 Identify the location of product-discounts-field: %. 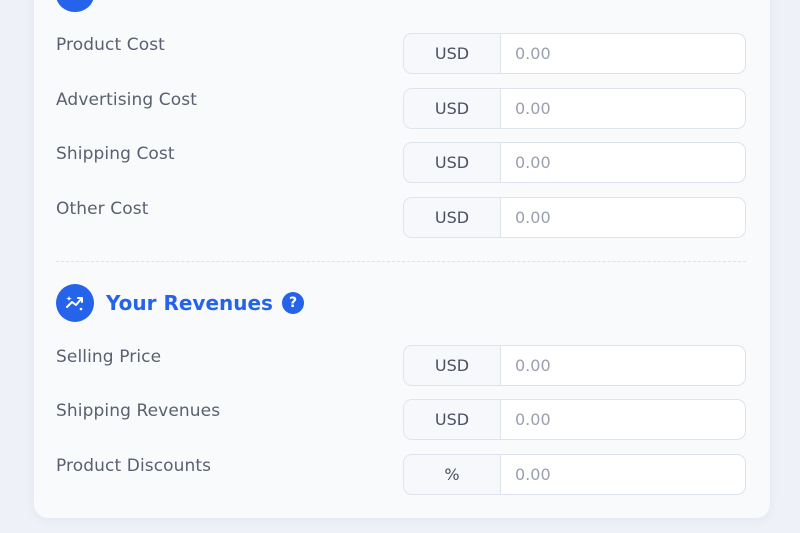
(574, 474).